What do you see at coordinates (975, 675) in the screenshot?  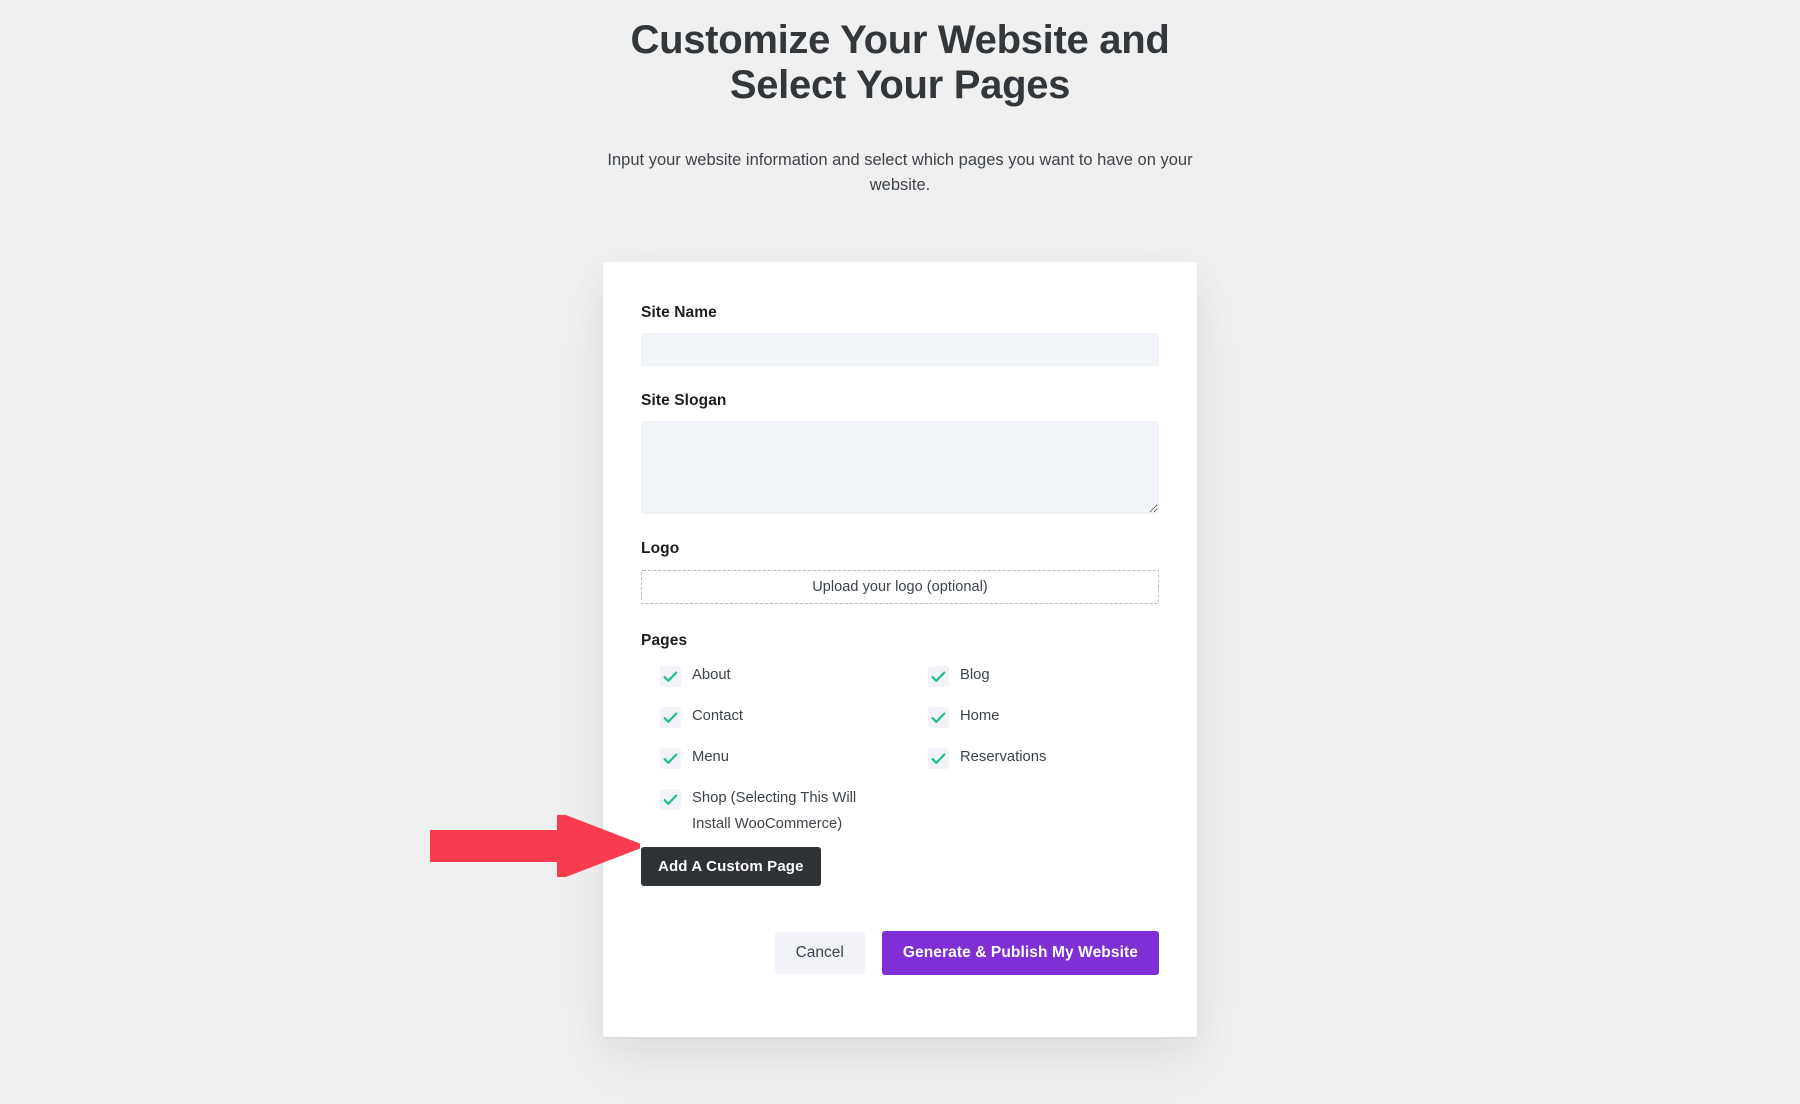 I see `page-option-label: Blog` at bounding box center [975, 675].